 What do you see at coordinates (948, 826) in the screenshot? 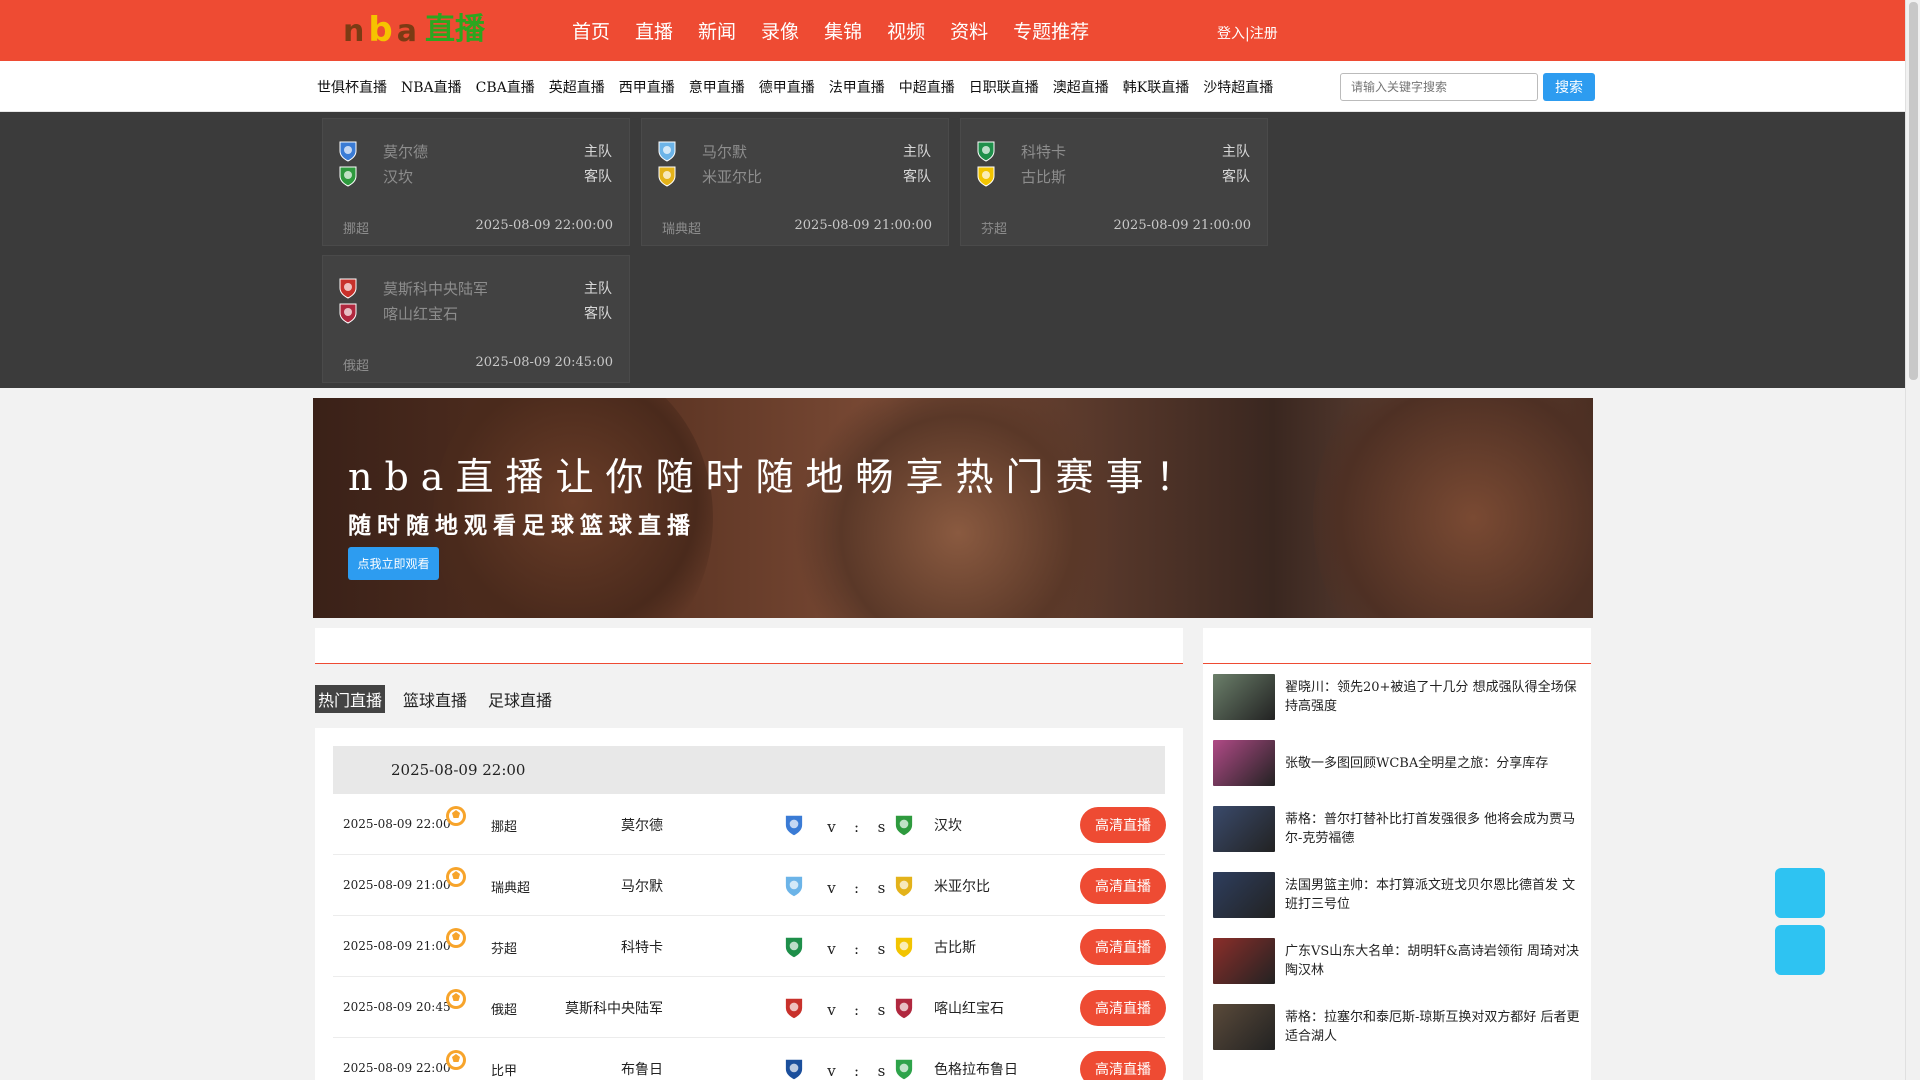
I see `away-team-name: 汉坎` at bounding box center [948, 826].